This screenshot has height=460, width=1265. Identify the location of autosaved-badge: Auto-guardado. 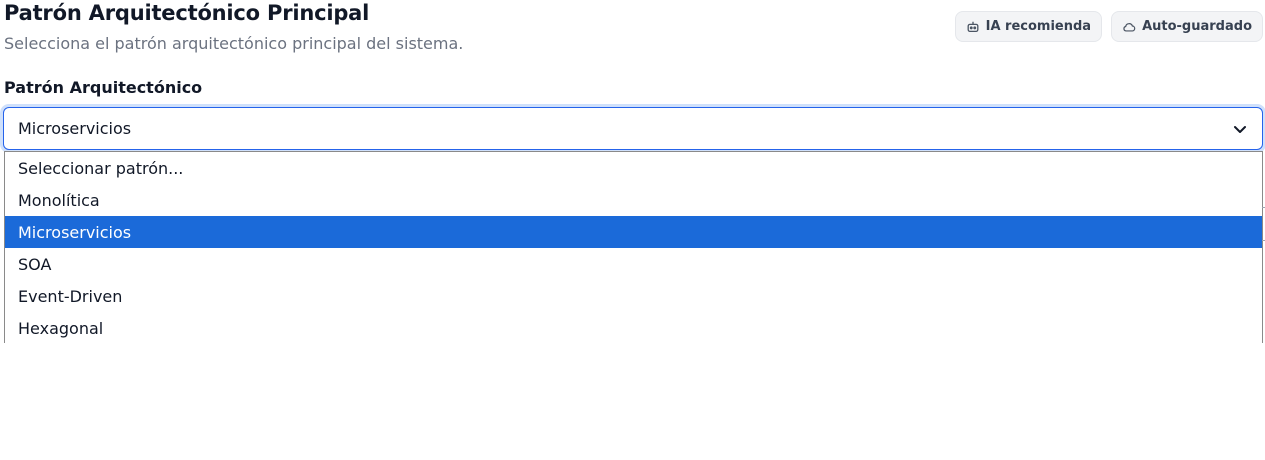
(1187, 26).